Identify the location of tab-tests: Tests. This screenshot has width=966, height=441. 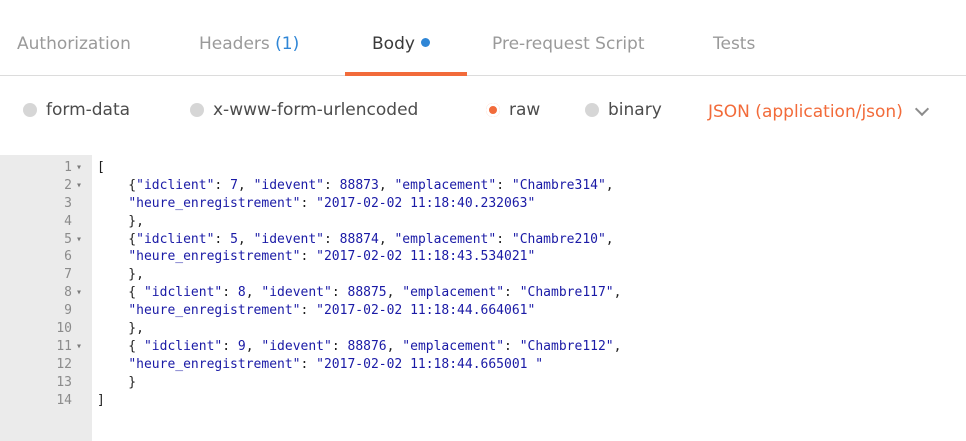
(734, 44).